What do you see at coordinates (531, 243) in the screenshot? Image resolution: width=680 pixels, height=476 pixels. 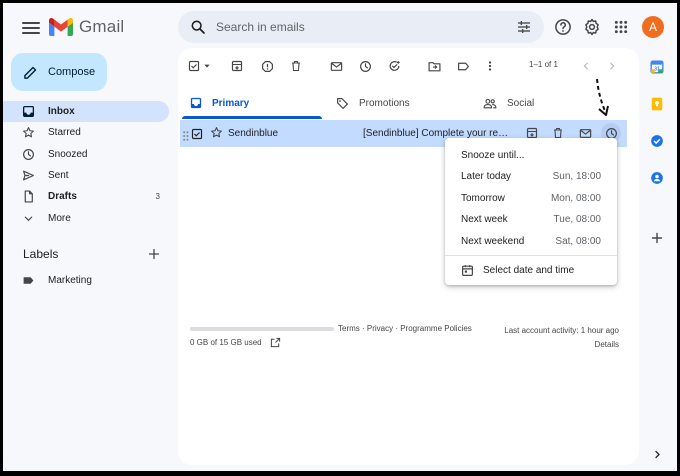 I see `snooze-option-next-weekend: Next weekend Sat, 08:00` at bounding box center [531, 243].